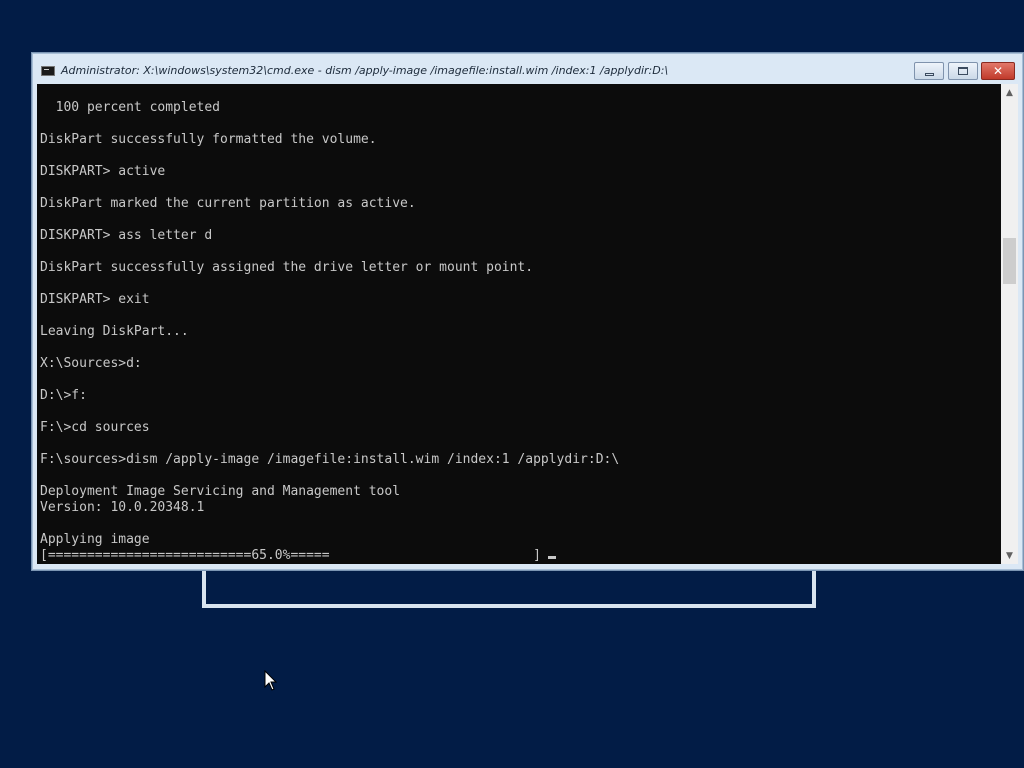 The height and width of the screenshot is (768, 1024). Describe the element at coordinates (126, 235) in the screenshot. I see `console-line: DISKPART> ass letter d` at that location.